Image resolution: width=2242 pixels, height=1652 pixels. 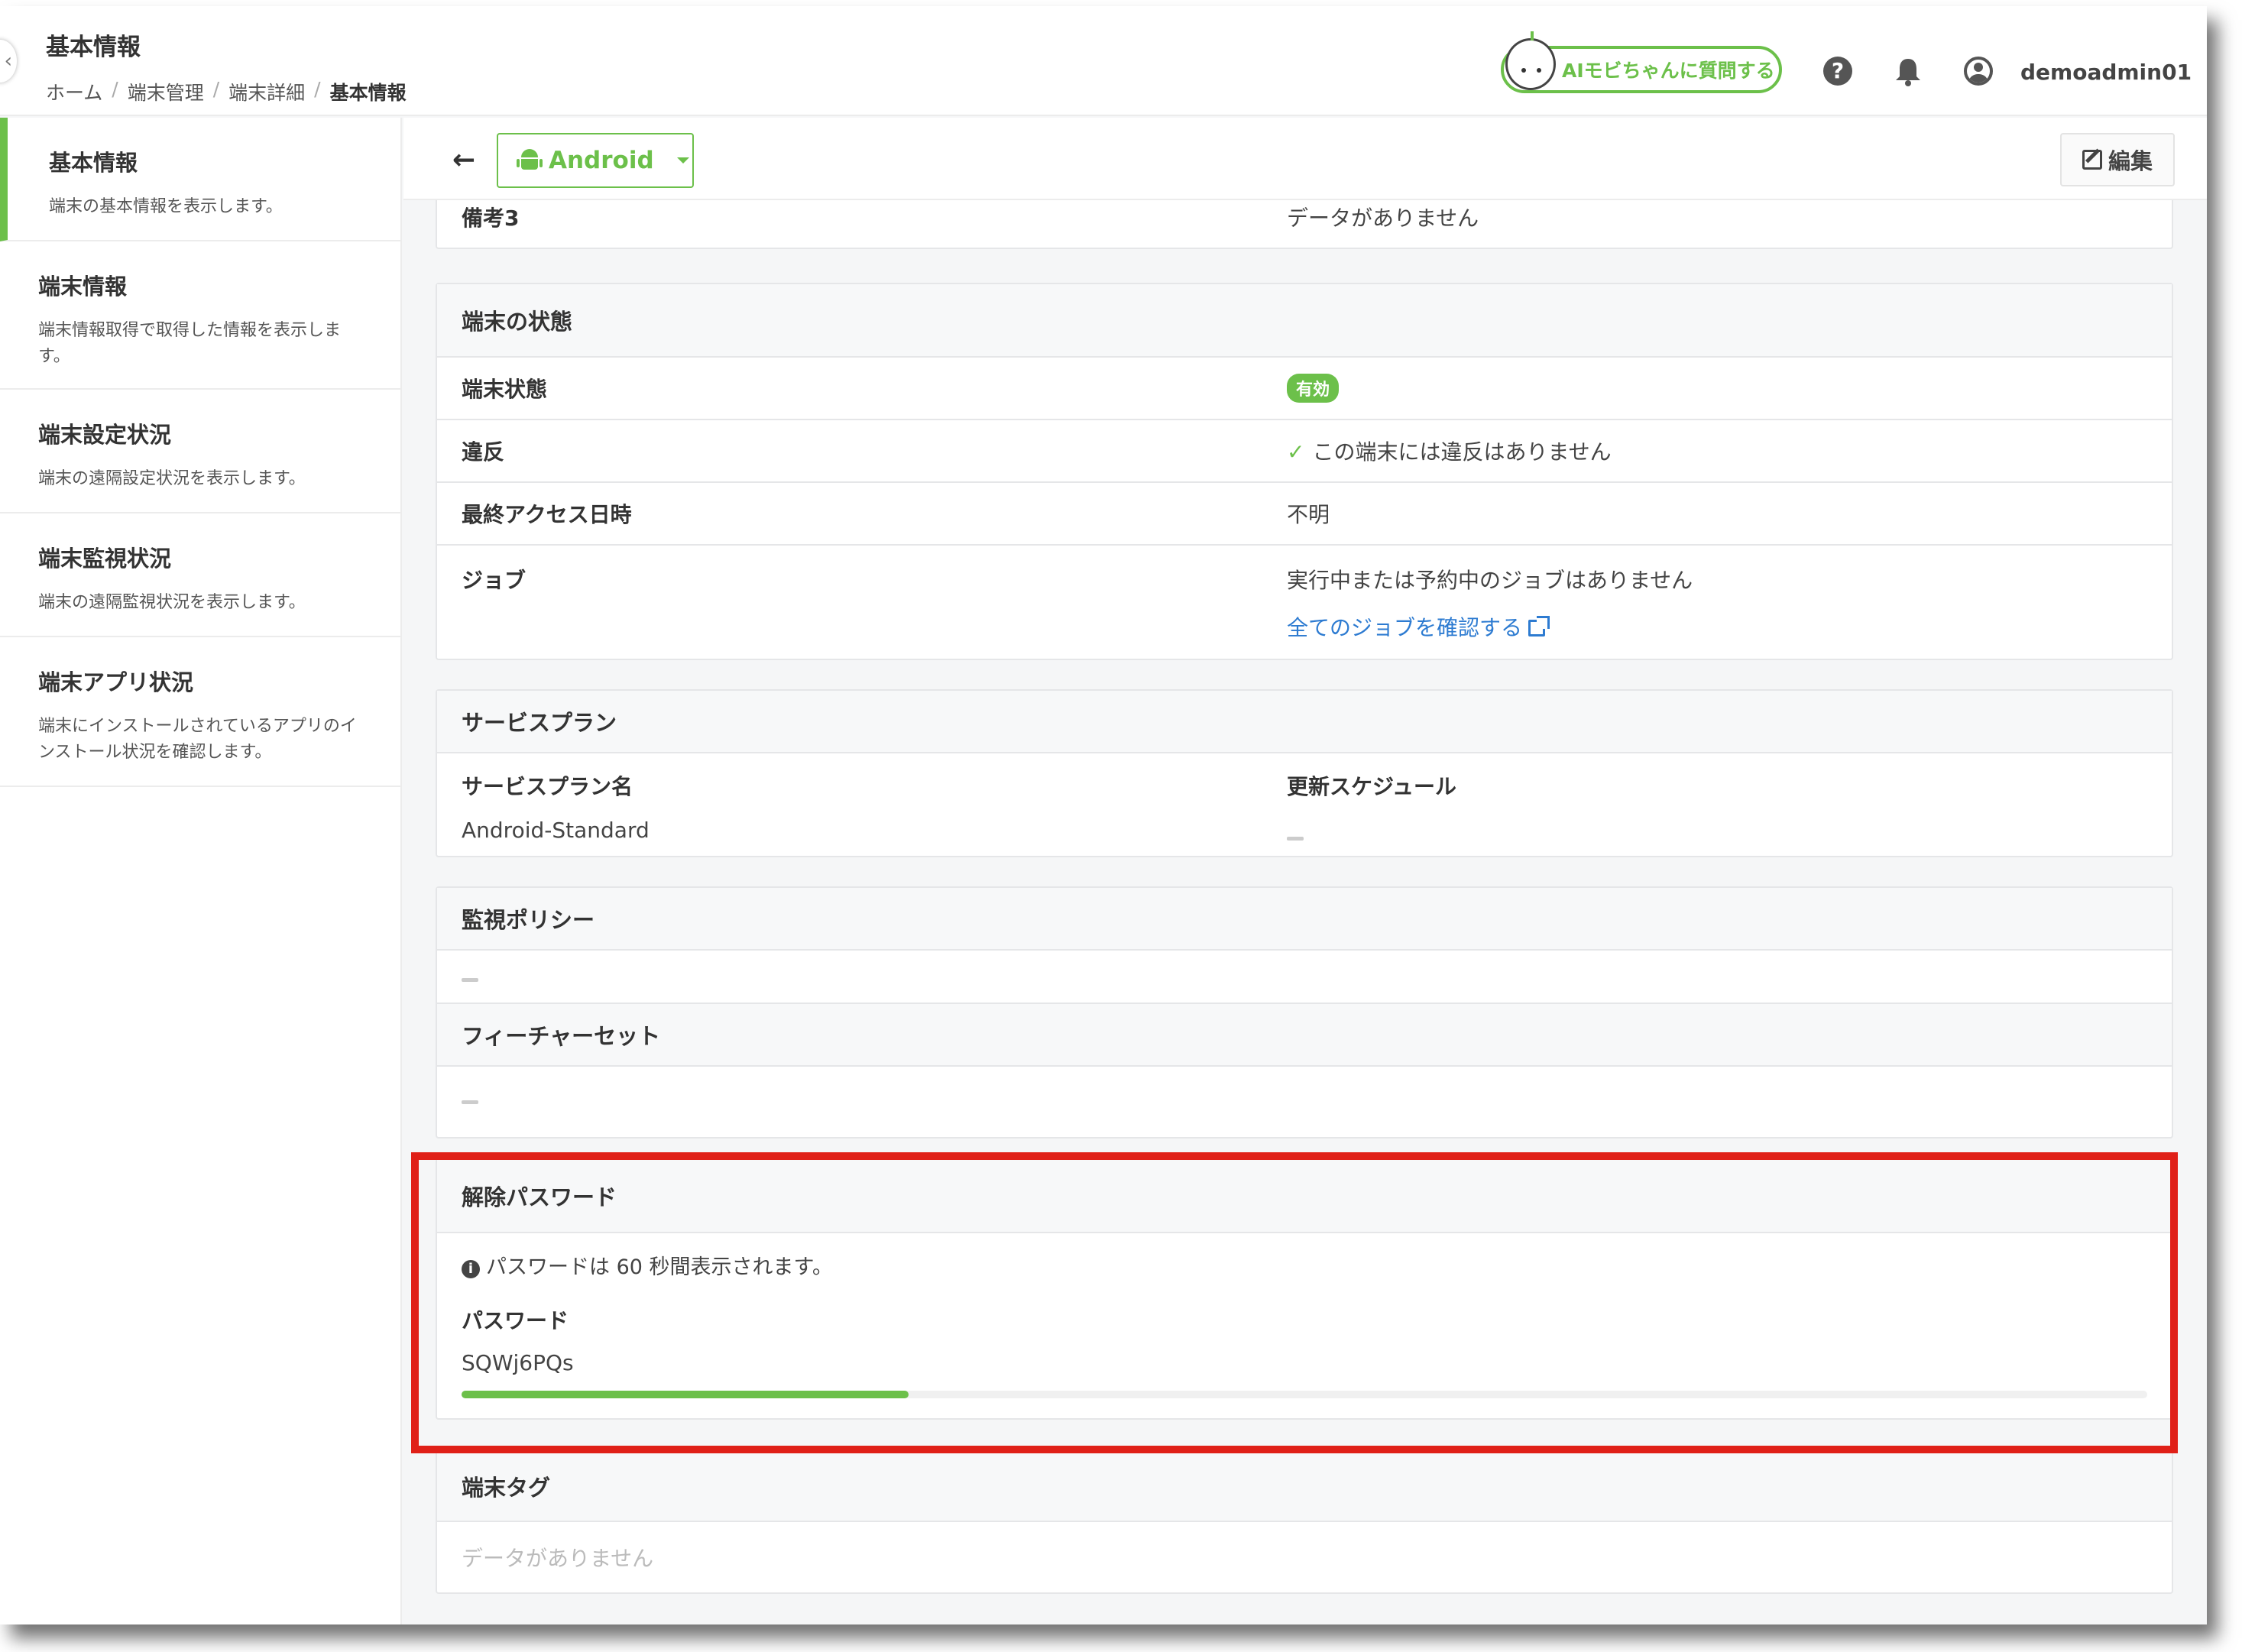 I want to click on sidebar-item-device-monitoring: 端末監視状況 端末の遠隔監視状況を表示します。, so click(x=200, y=575).